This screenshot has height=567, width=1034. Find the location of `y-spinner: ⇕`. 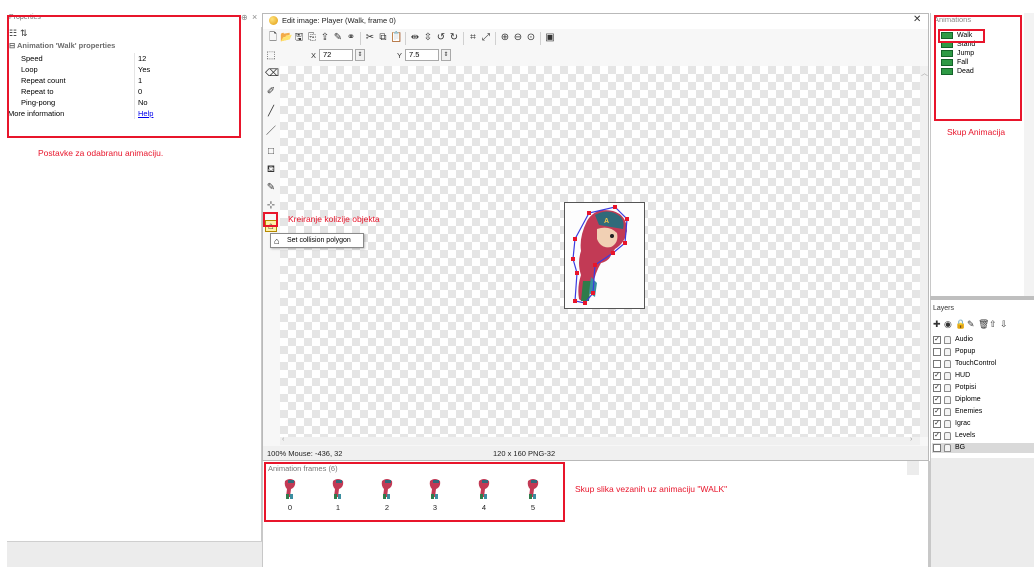

y-spinner: ⇕ is located at coordinates (446, 55).